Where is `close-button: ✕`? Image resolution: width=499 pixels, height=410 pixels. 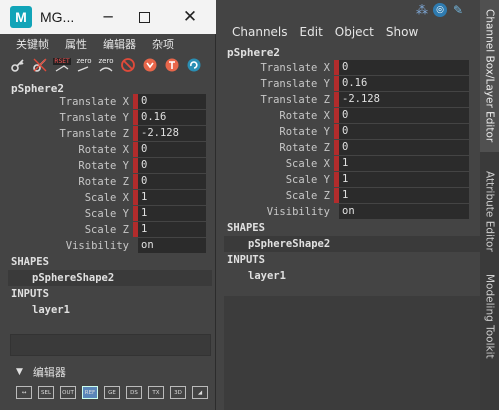
close-button: ✕ is located at coordinates (190, 17).